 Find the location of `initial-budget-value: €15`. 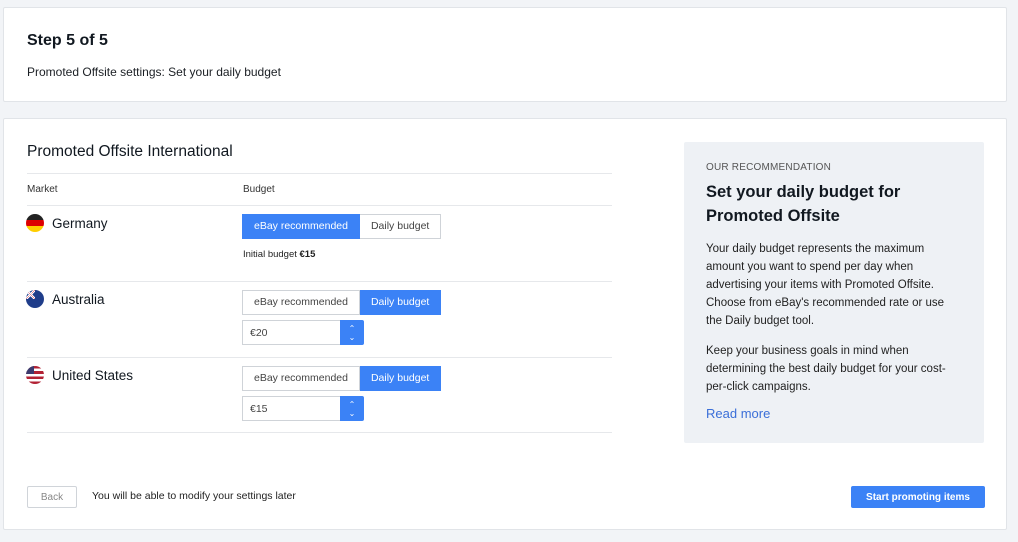

initial-budget-value: €15 is located at coordinates (307, 254).